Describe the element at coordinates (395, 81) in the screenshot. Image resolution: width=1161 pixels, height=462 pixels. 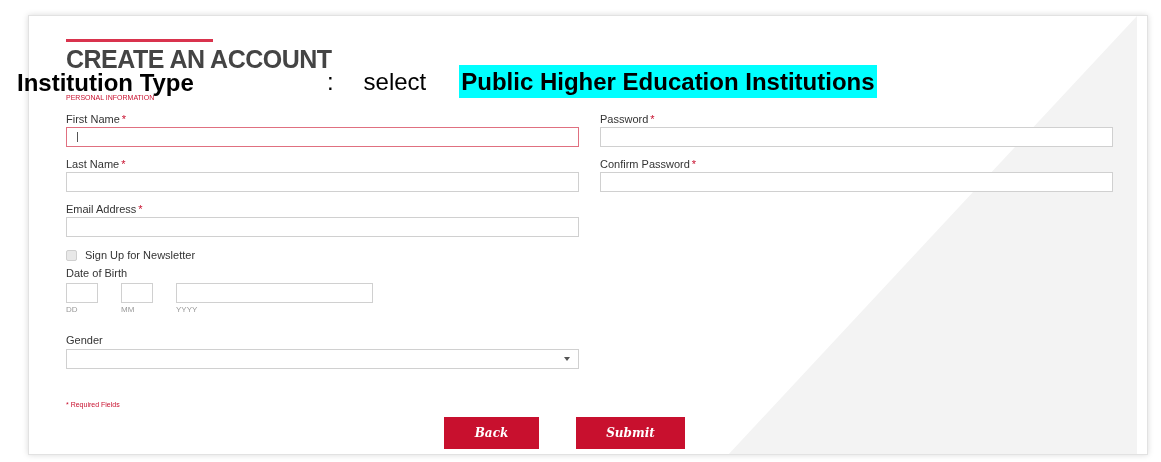
I see `select-prompt: select` at that location.